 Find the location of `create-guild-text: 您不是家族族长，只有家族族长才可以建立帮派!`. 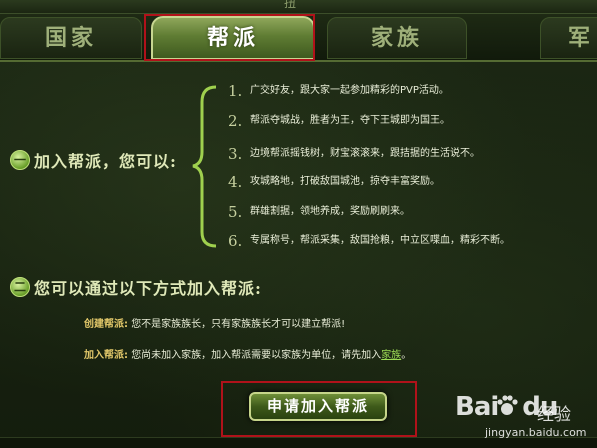

create-guild-text: 您不是家族族长，只有家族族长才可以建立帮派! is located at coordinates (238, 324).